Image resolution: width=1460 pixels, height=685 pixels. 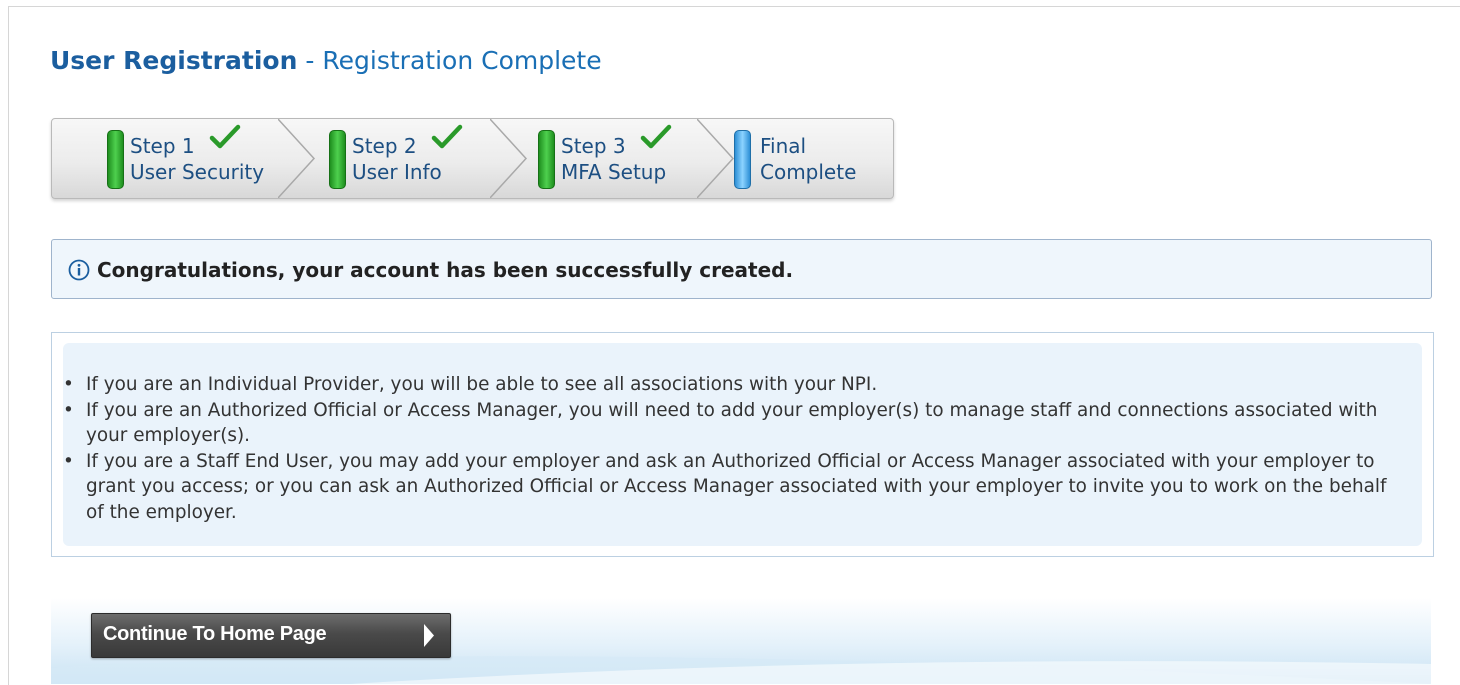 What do you see at coordinates (741, 641) in the screenshot?
I see `action-footer: Continue To Home Page` at bounding box center [741, 641].